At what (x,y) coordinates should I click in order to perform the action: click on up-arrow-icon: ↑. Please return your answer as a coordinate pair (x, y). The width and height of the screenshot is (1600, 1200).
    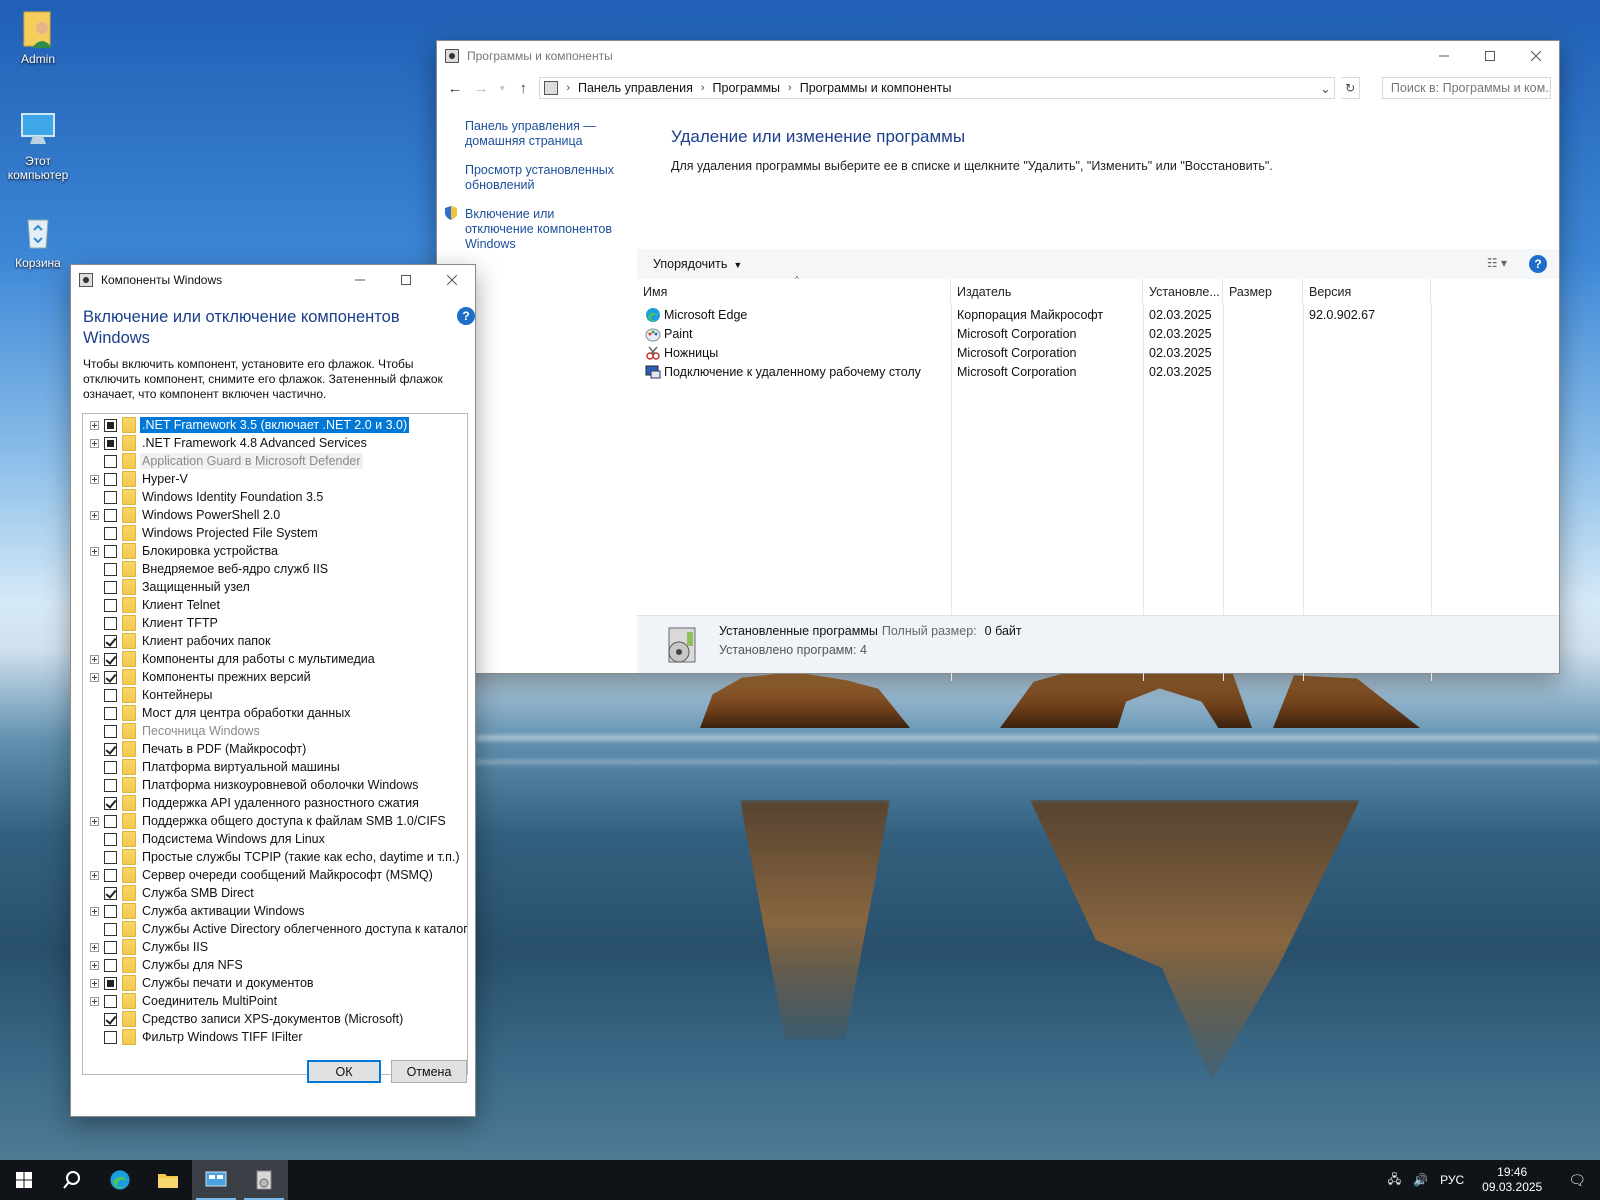
    Looking at the image, I should click on (523, 88).